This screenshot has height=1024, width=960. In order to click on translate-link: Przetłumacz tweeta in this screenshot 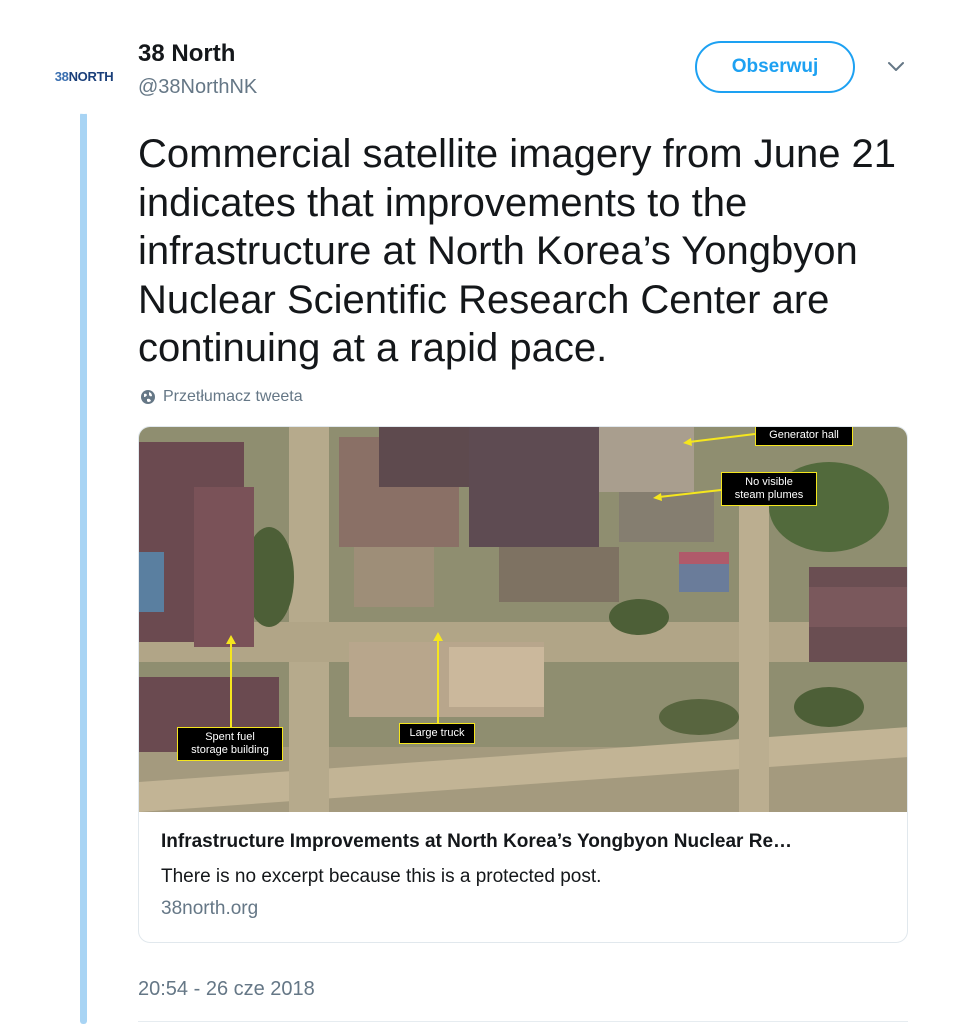, I will do `click(221, 397)`.